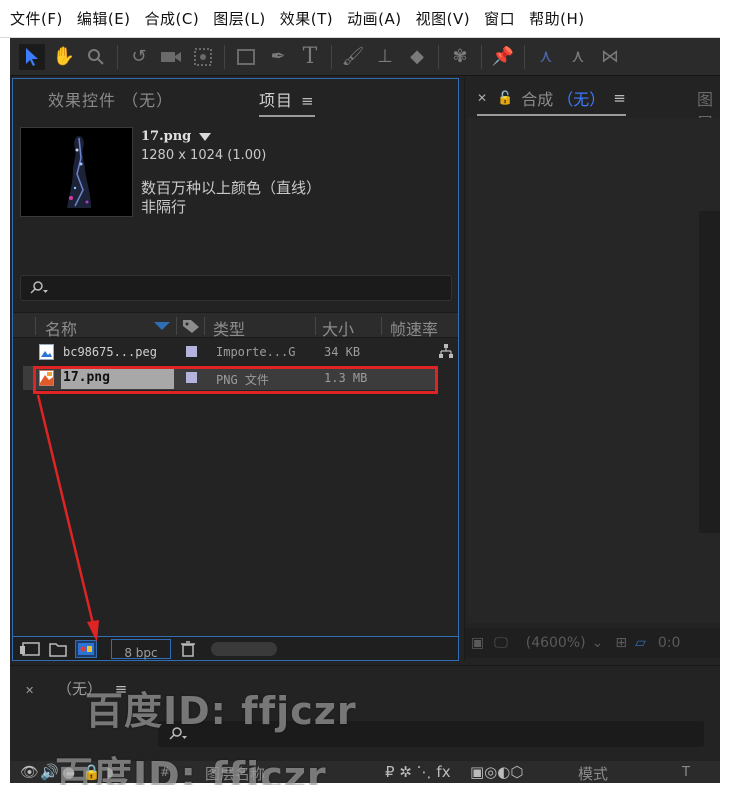 Image resolution: width=729 pixels, height=785 pixels. What do you see at coordinates (621, 643) in the screenshot?
I see `grid-icon: ⊞` at bounding box center [621, 643].